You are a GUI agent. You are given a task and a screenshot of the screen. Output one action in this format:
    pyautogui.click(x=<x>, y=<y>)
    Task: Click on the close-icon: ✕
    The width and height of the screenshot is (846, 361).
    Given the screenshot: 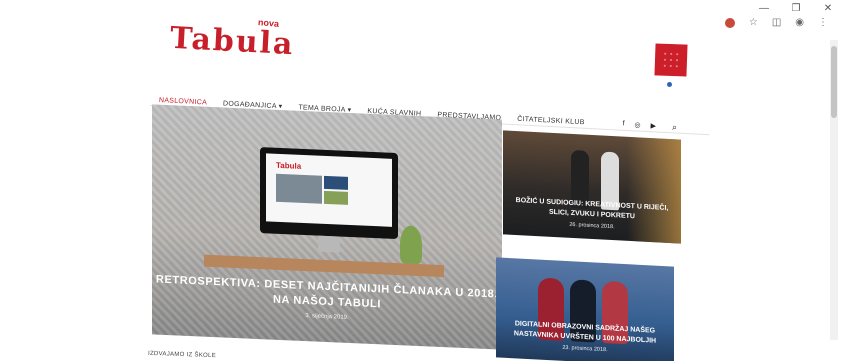 What is the action you would take?
    pyautogui.click(x=828, y=8)
    